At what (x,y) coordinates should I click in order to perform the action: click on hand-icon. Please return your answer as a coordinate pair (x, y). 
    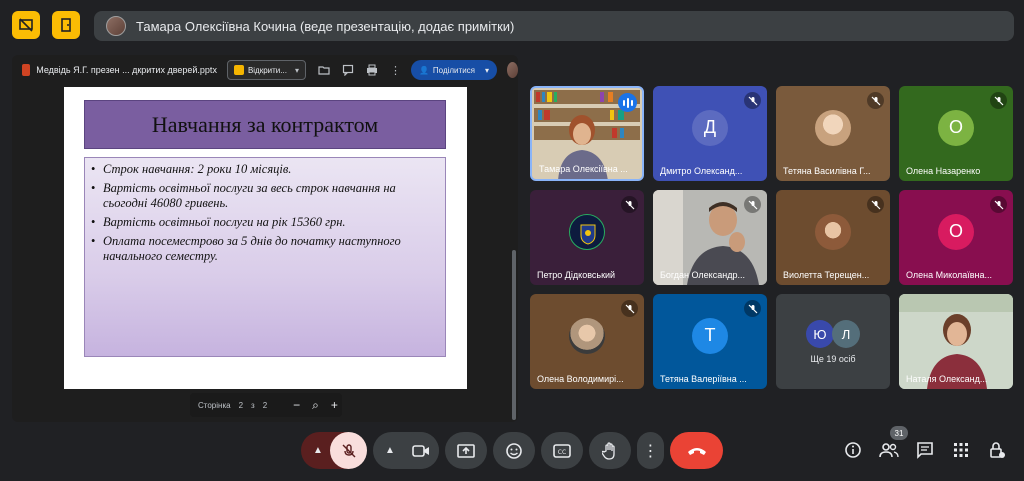
    Looking at the image, I should click on (608, 450).